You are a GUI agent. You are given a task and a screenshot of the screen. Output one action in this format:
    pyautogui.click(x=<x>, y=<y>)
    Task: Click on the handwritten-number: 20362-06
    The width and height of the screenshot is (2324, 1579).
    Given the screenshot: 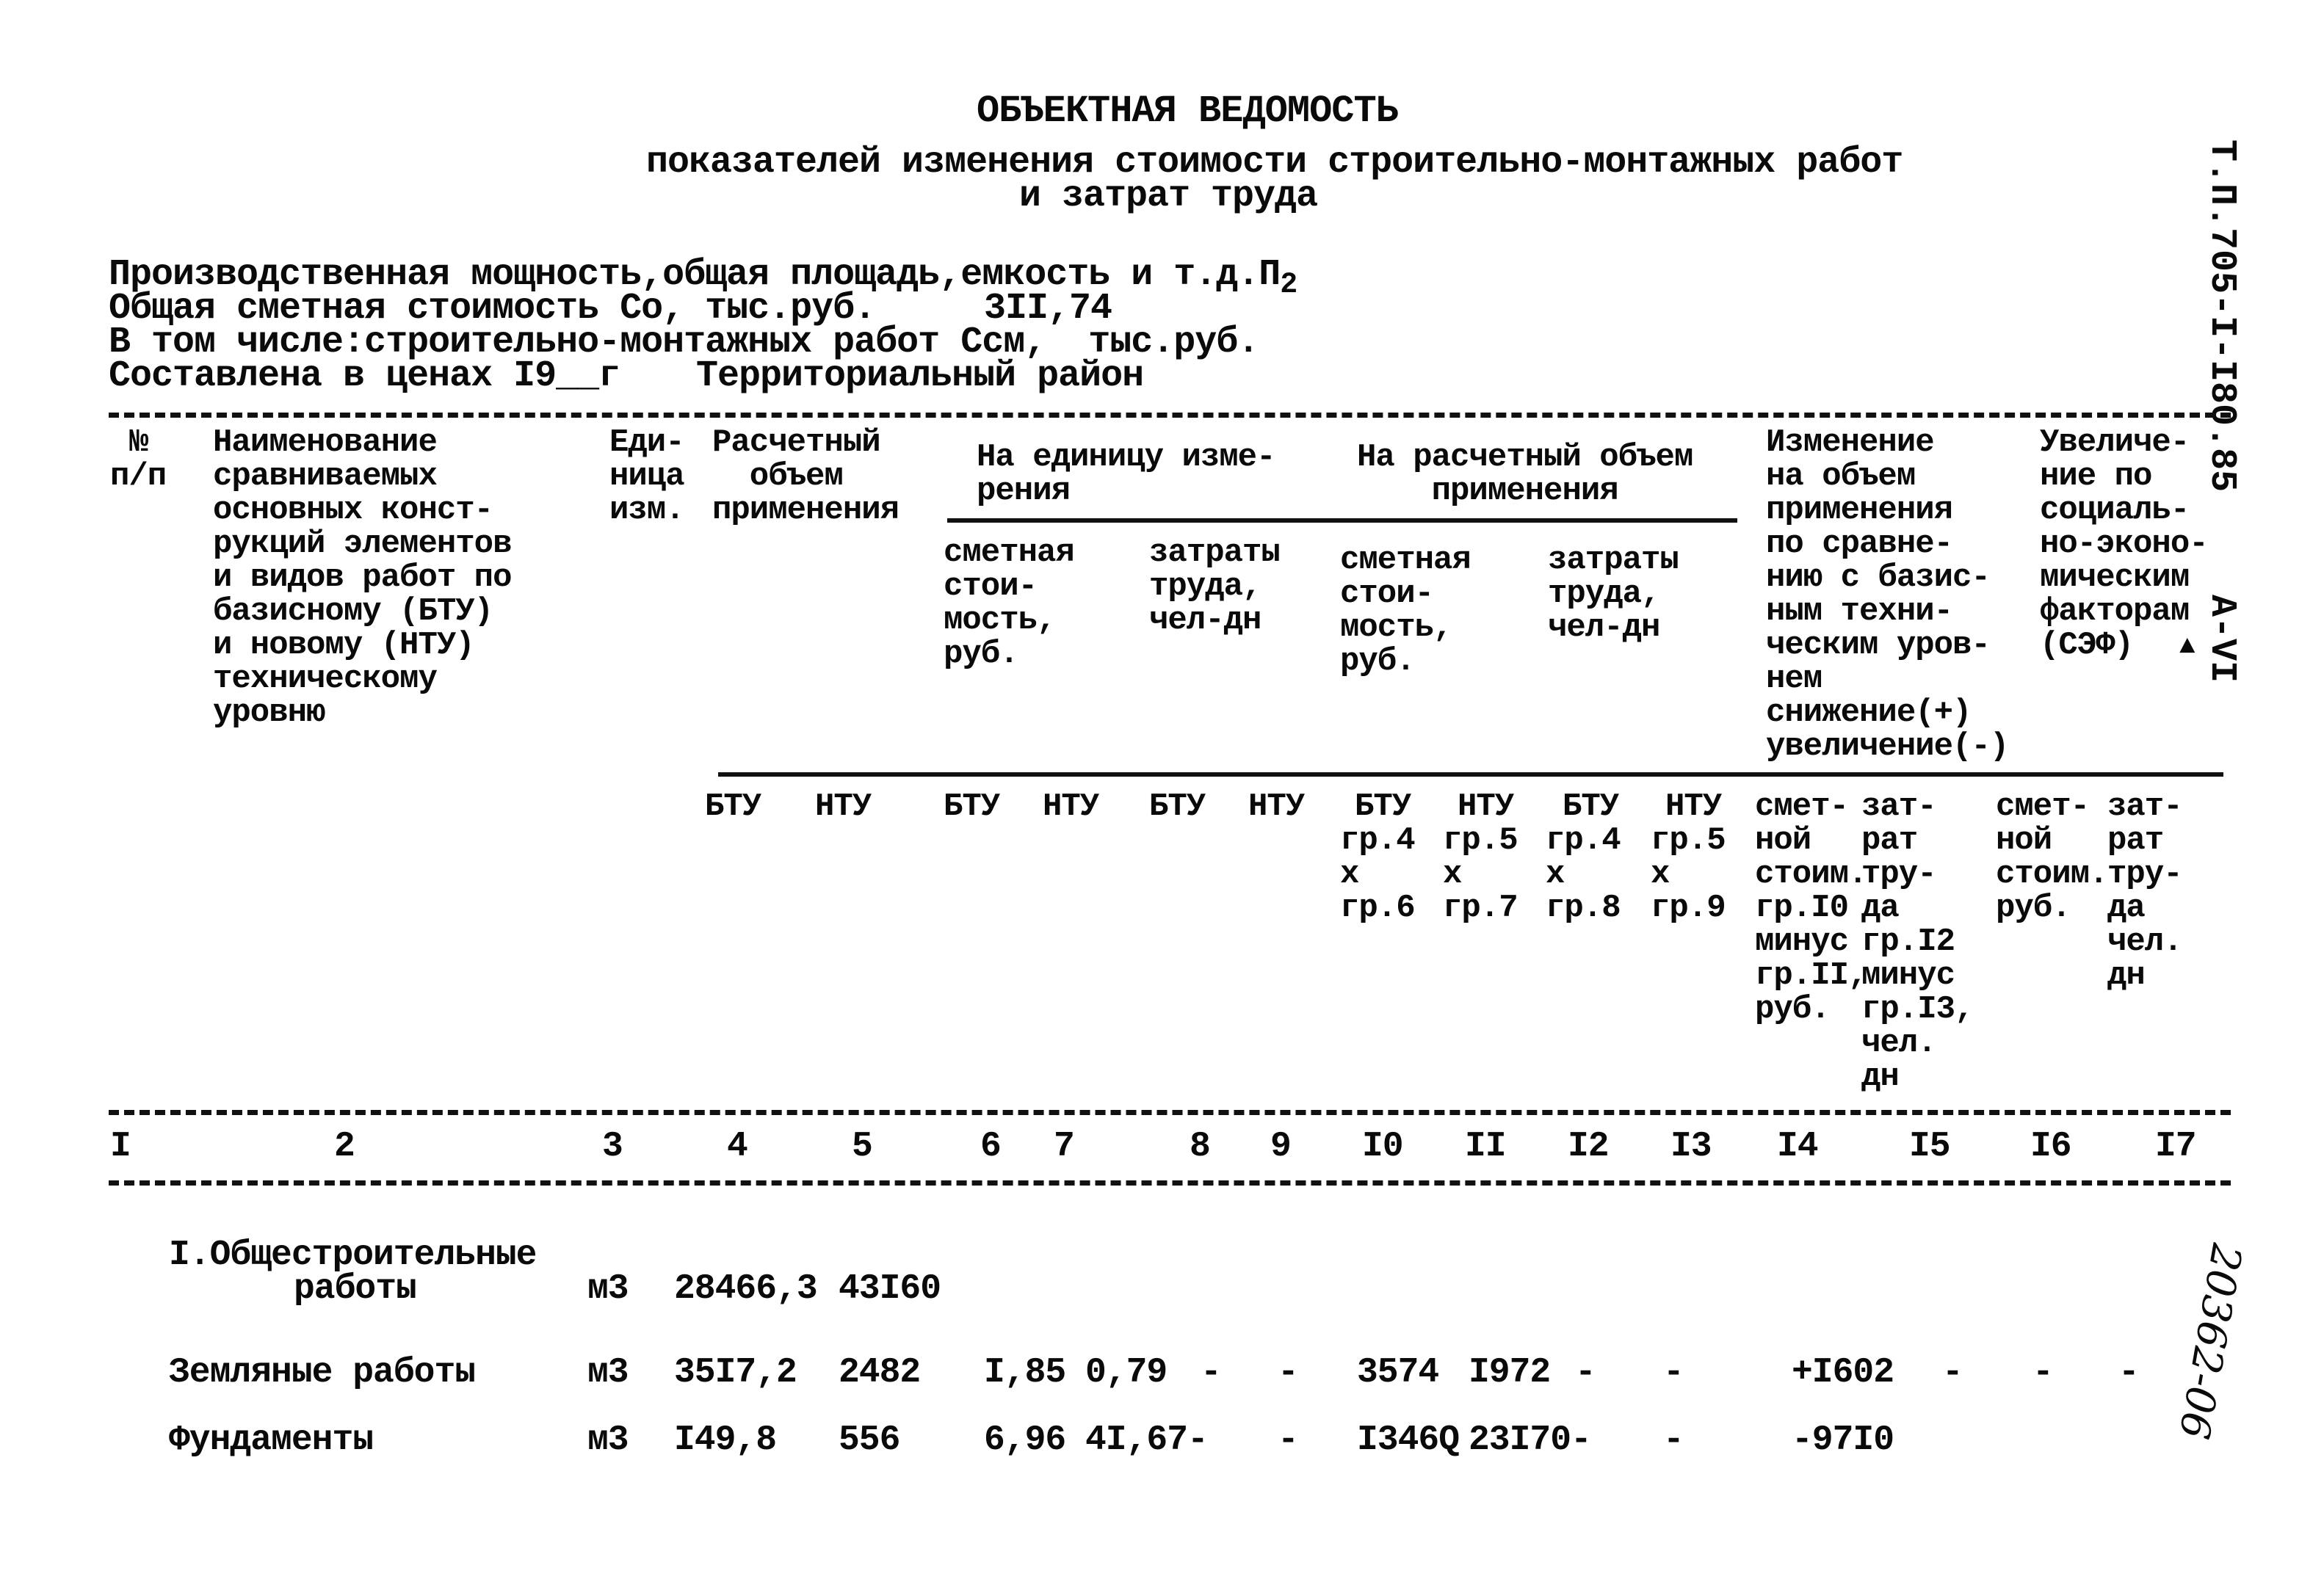 What is the action you would take?
    pyautogui.click(x=2210, y=1341)
    